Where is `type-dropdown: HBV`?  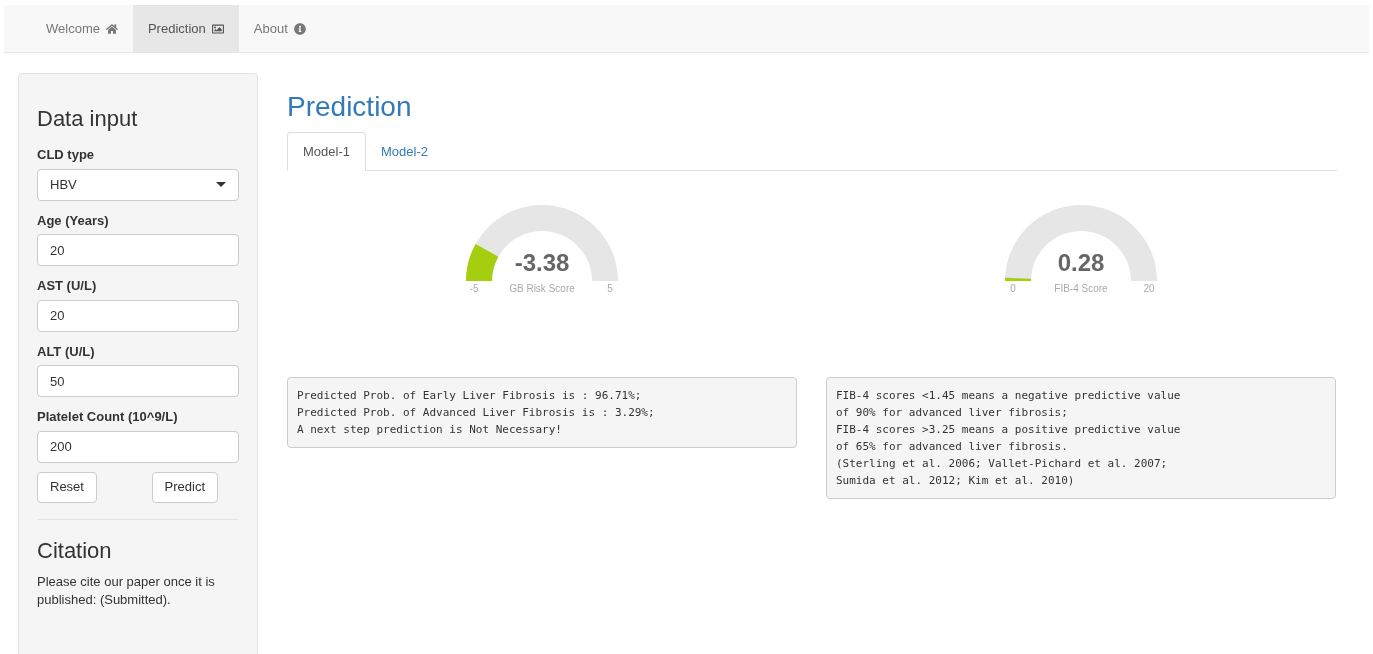 type-dropdown: HBV is located at coordinates (138, 184).